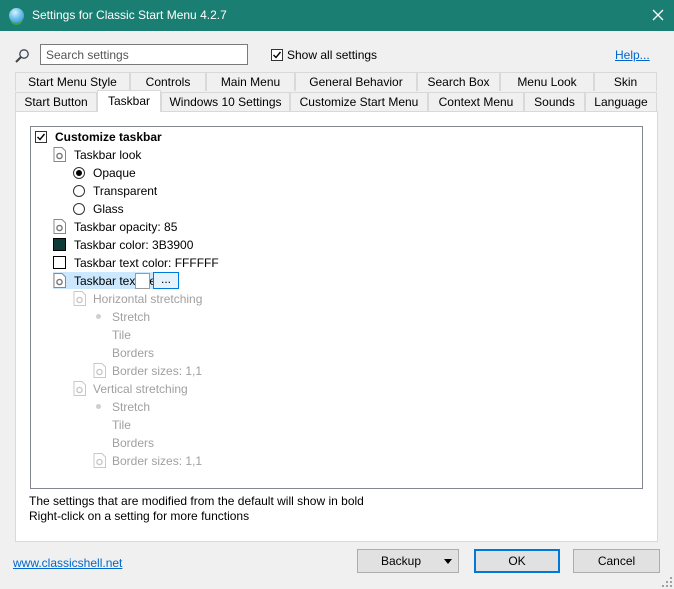  I want to click on v-border-sizes-row: Border sizes: 1,1, so click(193, 461).